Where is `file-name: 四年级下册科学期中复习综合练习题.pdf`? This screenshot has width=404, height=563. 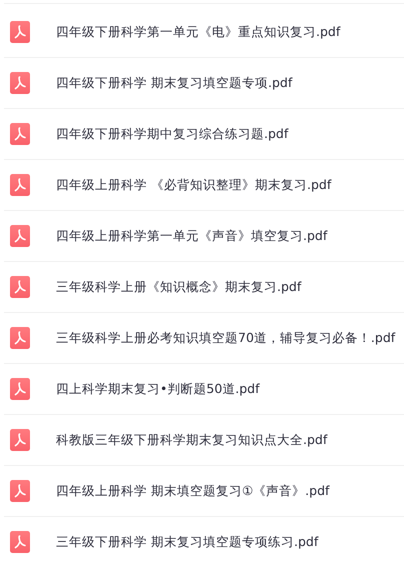 file-name: 四年级下册科学期中复习综合练习题.pdf is located at coordinates (172, 134).